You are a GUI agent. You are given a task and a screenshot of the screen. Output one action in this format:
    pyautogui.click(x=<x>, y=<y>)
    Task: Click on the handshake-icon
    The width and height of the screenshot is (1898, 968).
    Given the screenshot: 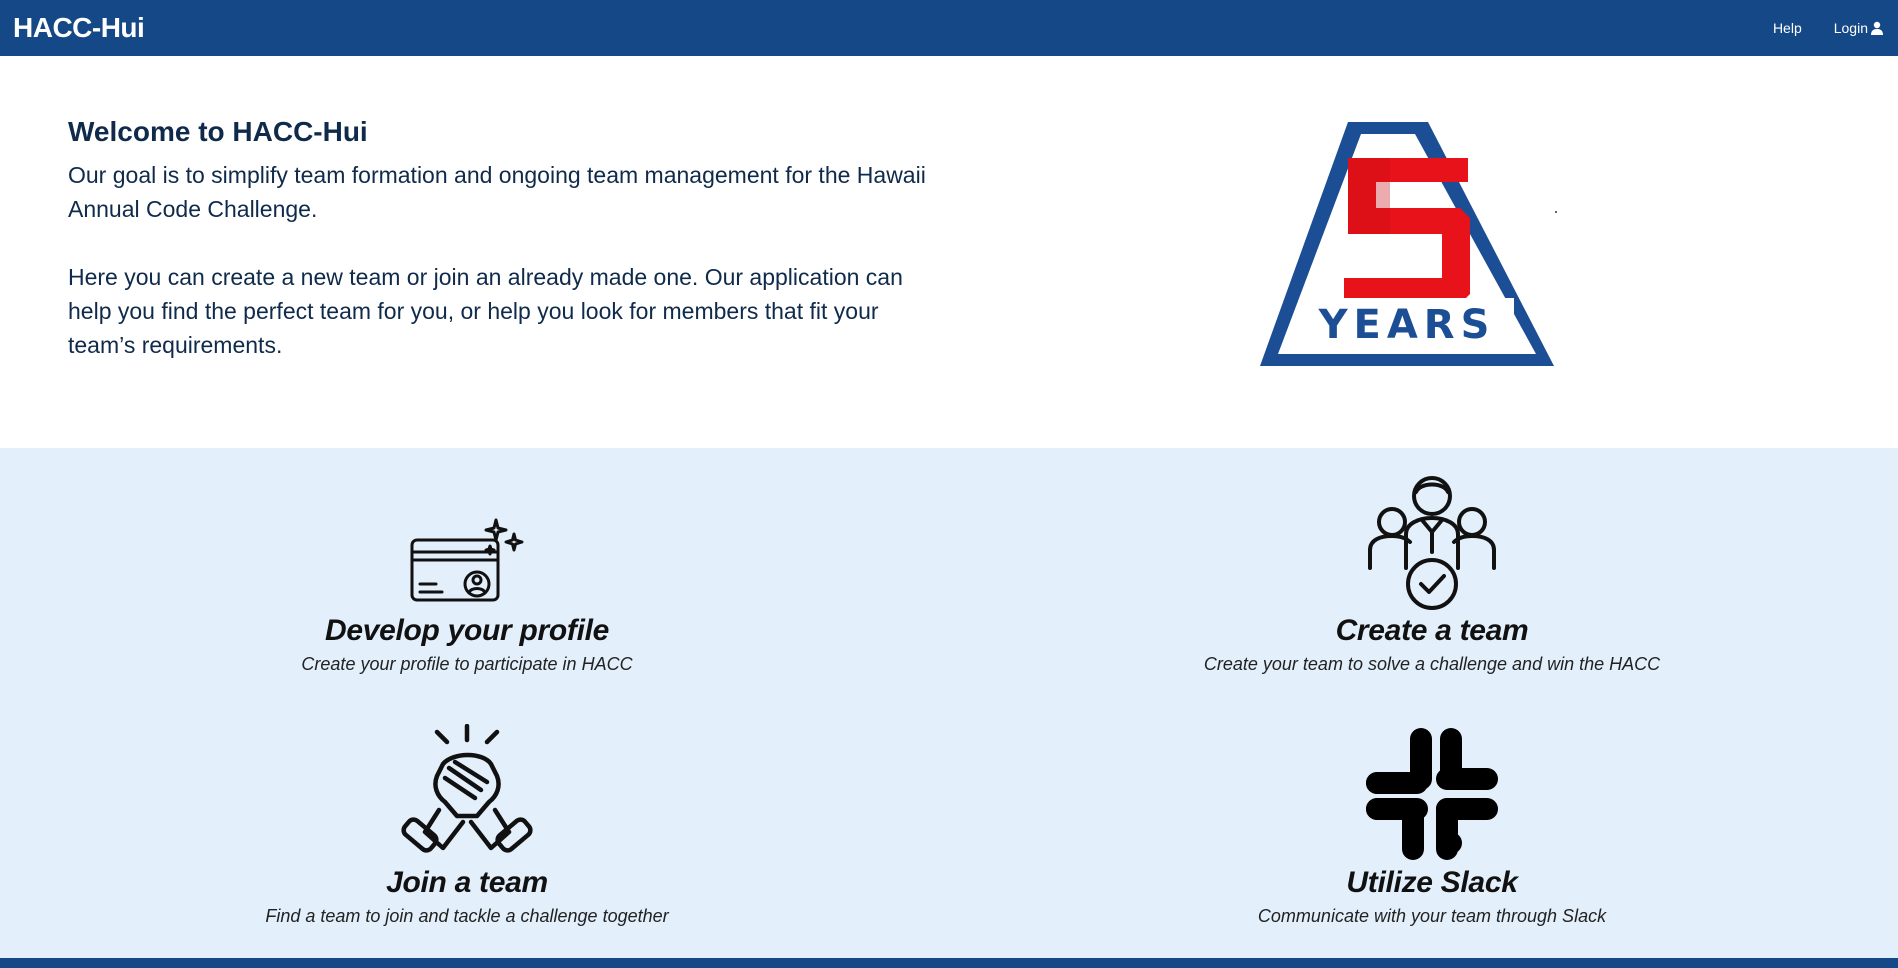 What is the action you would take?
    pyautogui.click(x=467, y=788)
    